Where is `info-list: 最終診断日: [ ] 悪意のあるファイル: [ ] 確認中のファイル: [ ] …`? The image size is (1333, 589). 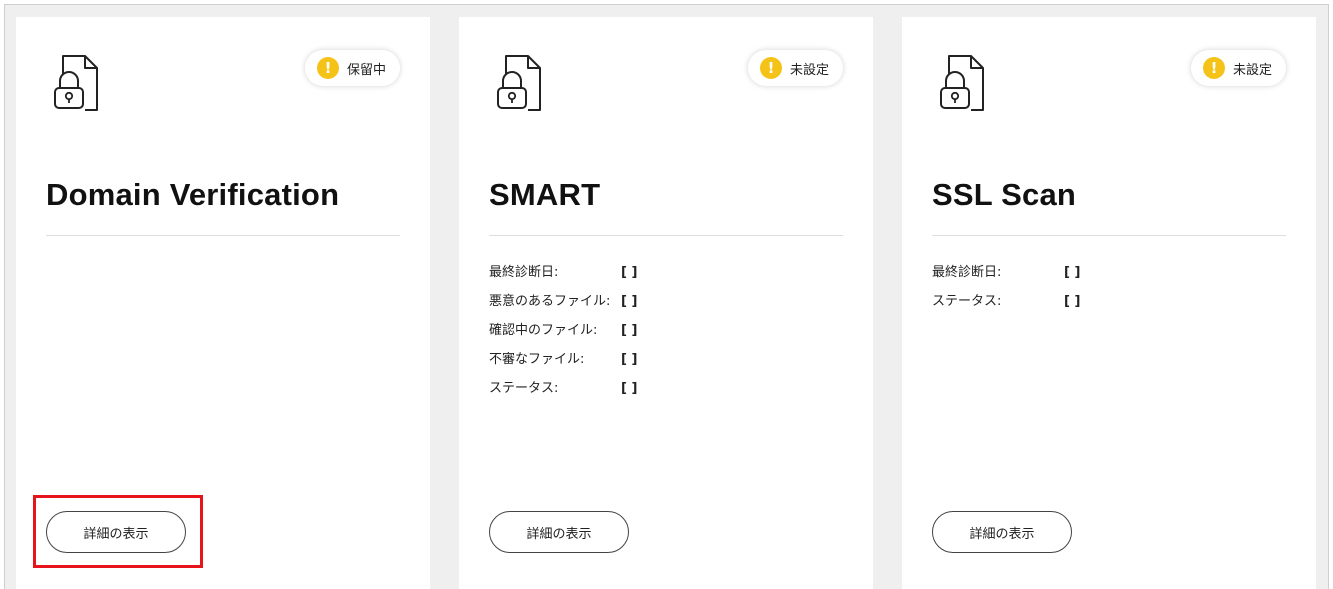
info-list: 最終診断日: [ ] 悪意のあるファイル: [ ] 確認中のファイル: [ ] … is located at coordinates (619, 334).